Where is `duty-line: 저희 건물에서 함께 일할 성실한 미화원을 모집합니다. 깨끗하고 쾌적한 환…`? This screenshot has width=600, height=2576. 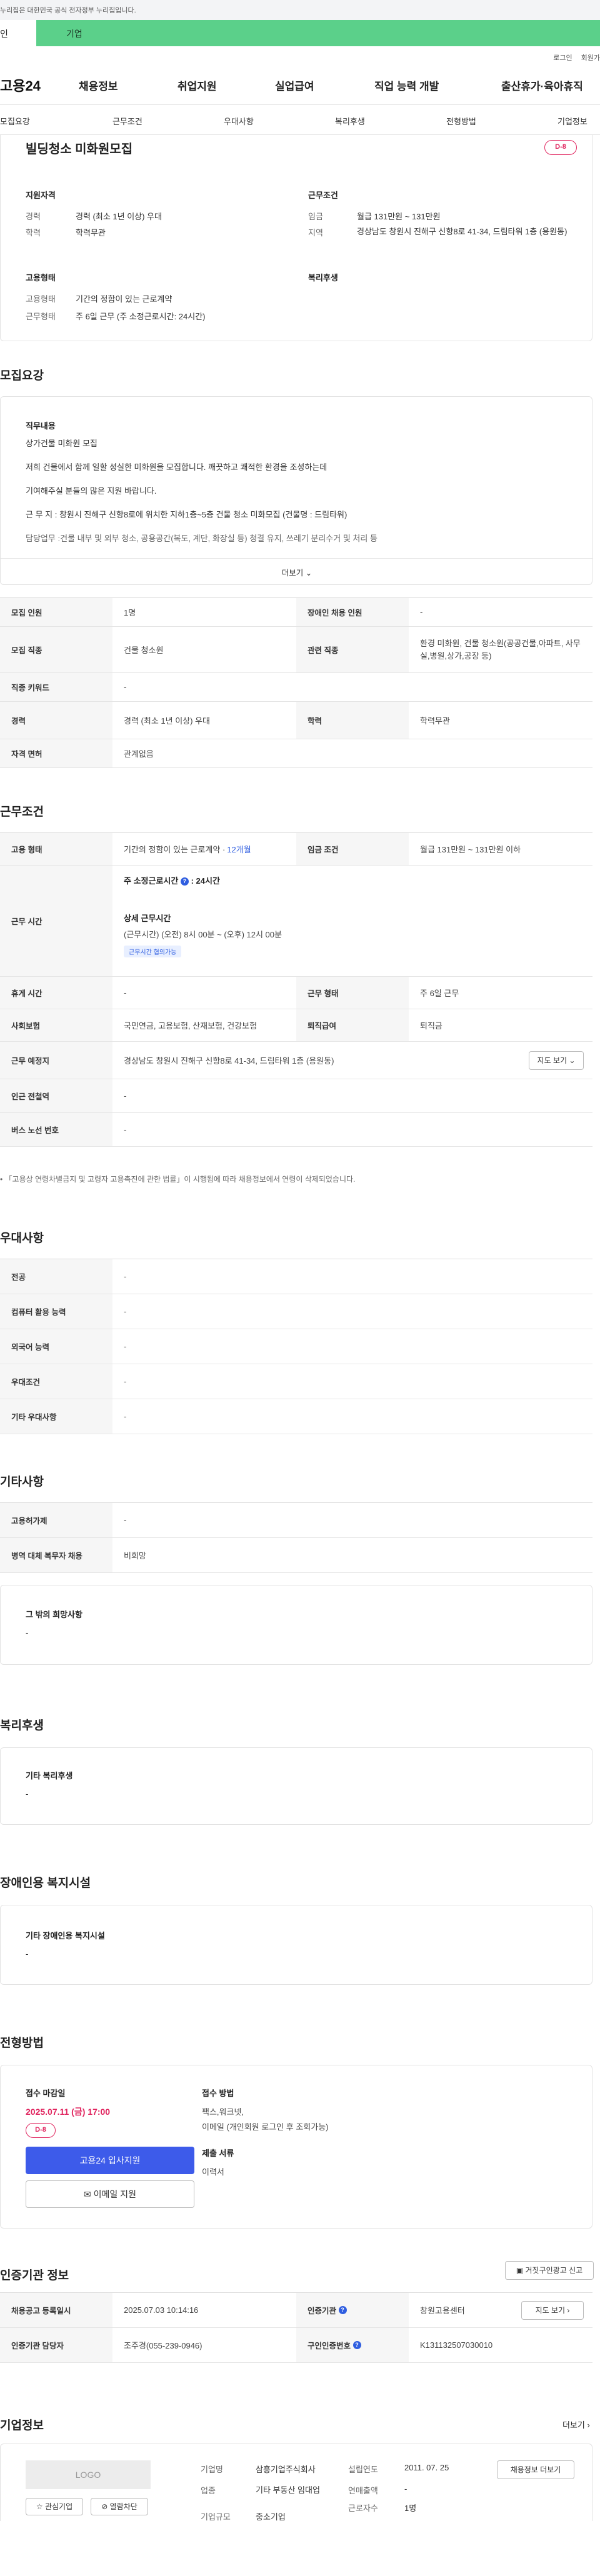 duty-line: 저희 건물에서 함께 일할 성실한 미화원을 모집합니다. 깨끗하고 쾌적한 환… is located at coordinates (177, 467).